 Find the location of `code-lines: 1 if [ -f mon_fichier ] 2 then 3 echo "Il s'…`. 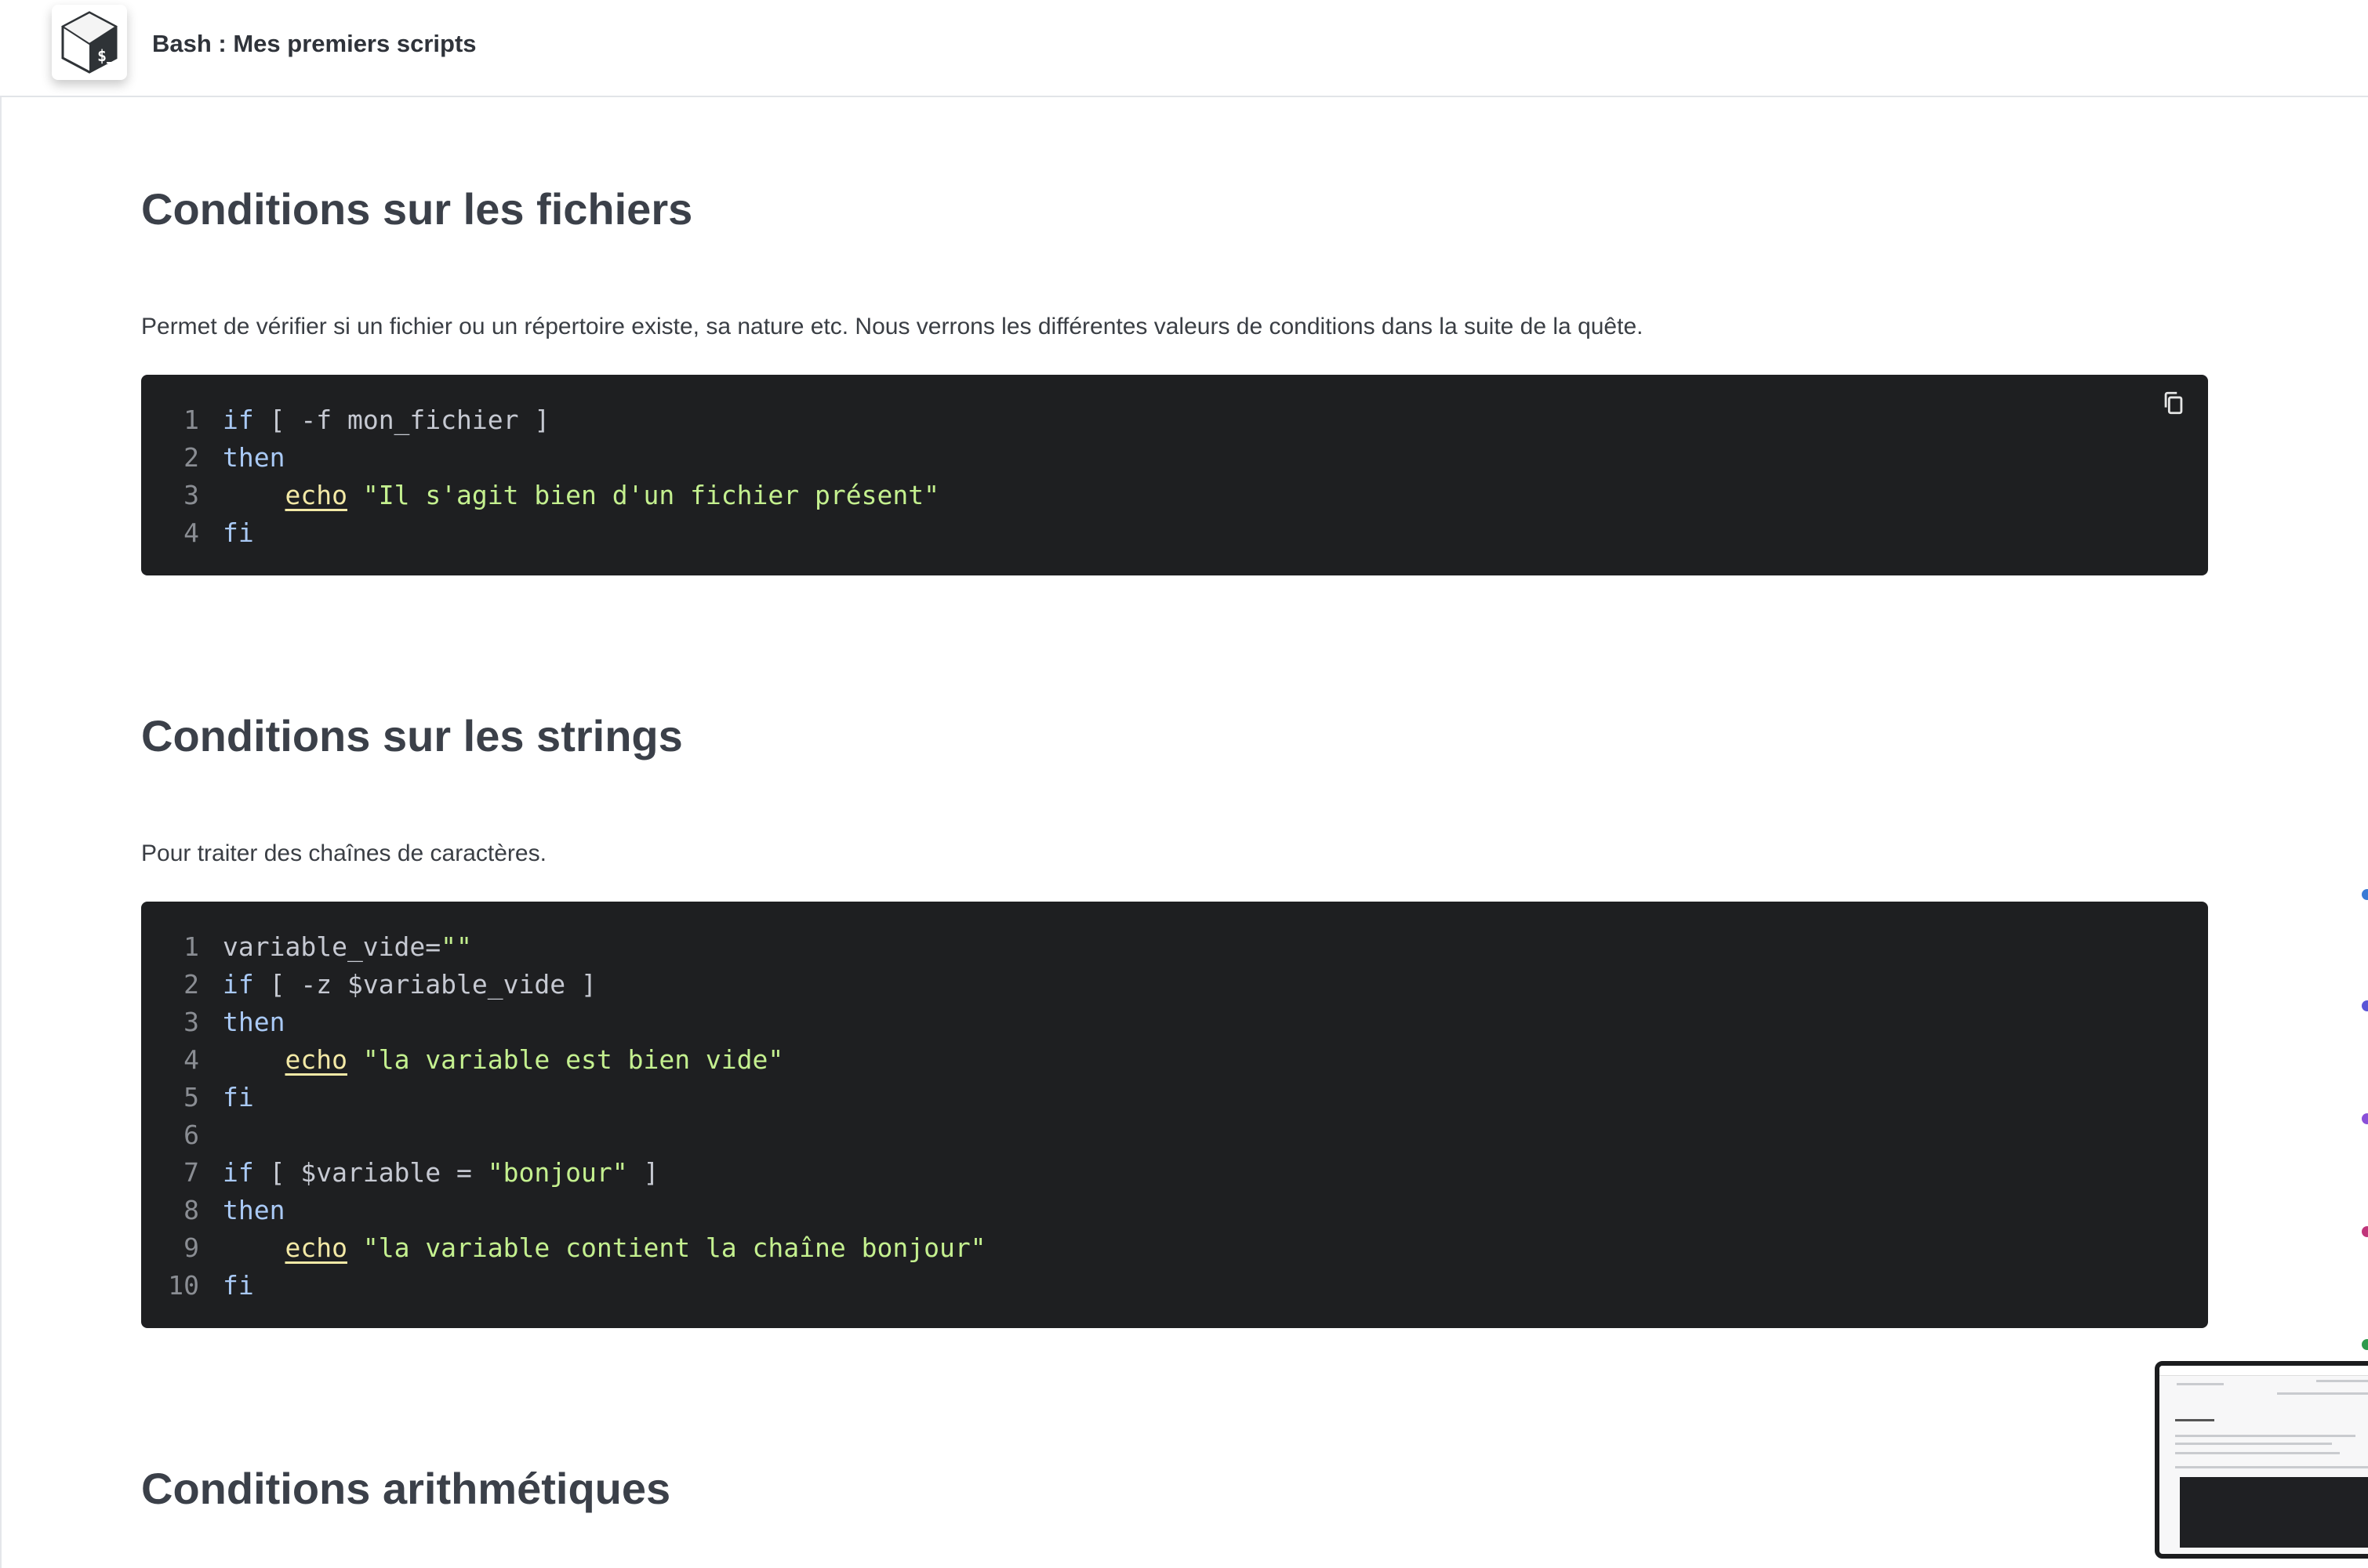

code-lines: 1 if [ -f mon_fichier ] 2 then 3 echo "Il s'… is located at coordinates (540, 476).